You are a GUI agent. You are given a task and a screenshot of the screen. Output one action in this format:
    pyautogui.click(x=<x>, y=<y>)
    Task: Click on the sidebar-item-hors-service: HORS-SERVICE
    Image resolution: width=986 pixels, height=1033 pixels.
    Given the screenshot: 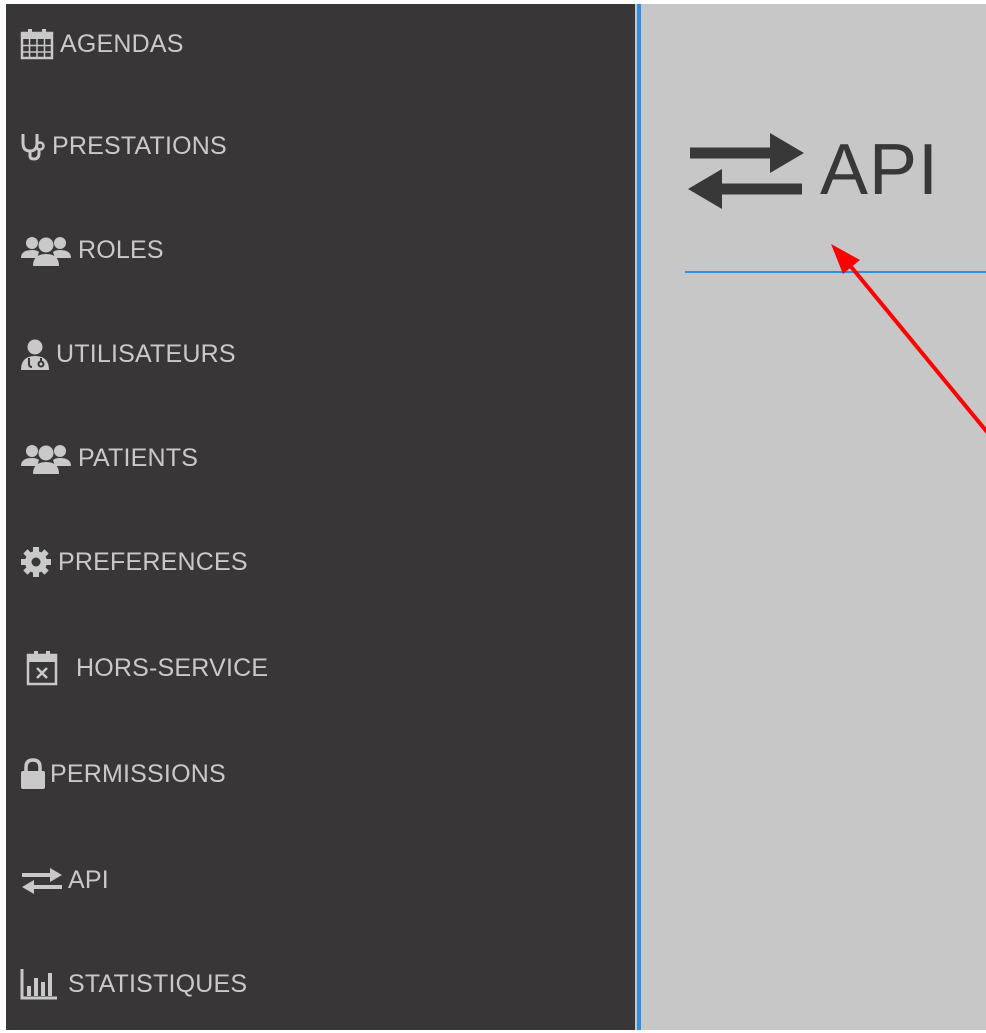 What is the action you would take?
    pyautogui.click(x=147, y=668)
    